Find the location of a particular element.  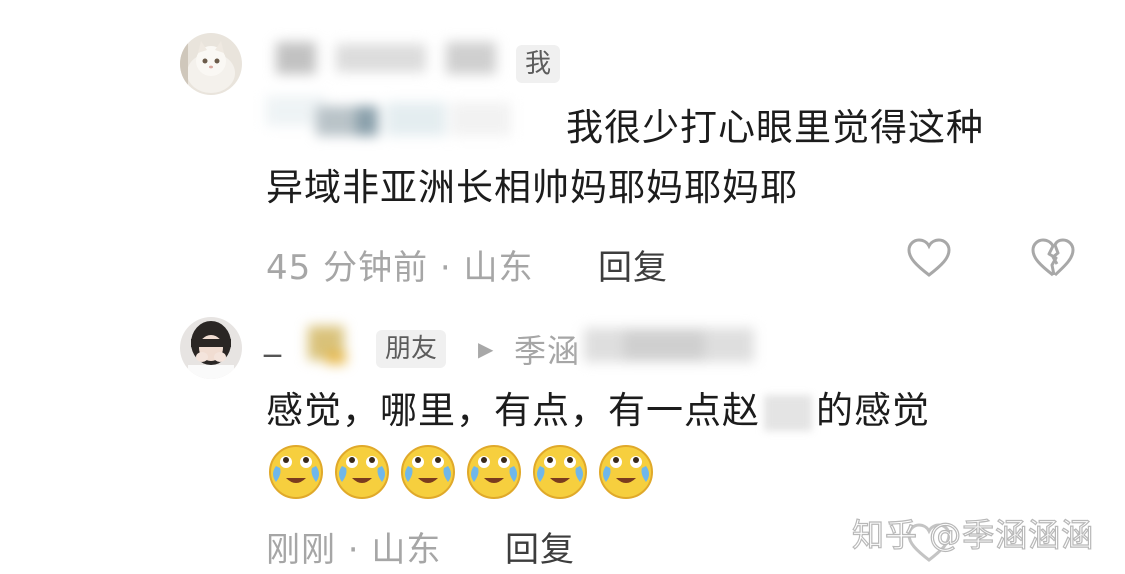

emoji-row is located at coordinates (461, 470).